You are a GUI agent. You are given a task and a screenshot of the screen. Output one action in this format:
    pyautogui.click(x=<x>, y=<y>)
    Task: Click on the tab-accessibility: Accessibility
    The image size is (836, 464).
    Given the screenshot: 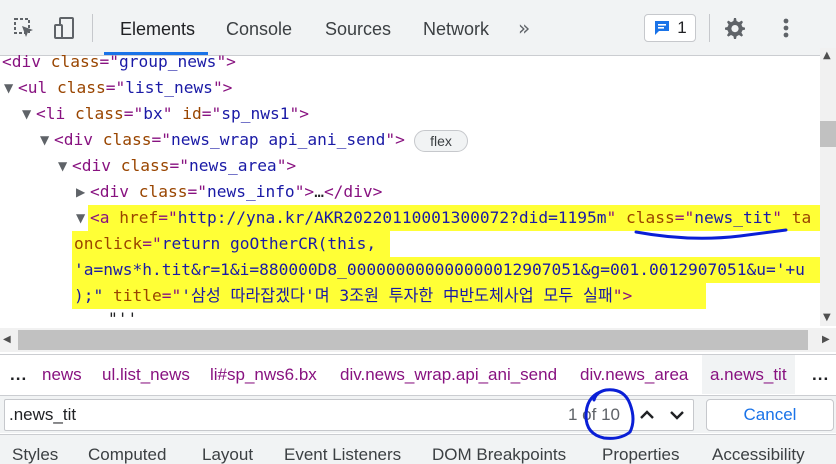 What is the action you would take?
    pyautogui.click(x=758, y=454)
    